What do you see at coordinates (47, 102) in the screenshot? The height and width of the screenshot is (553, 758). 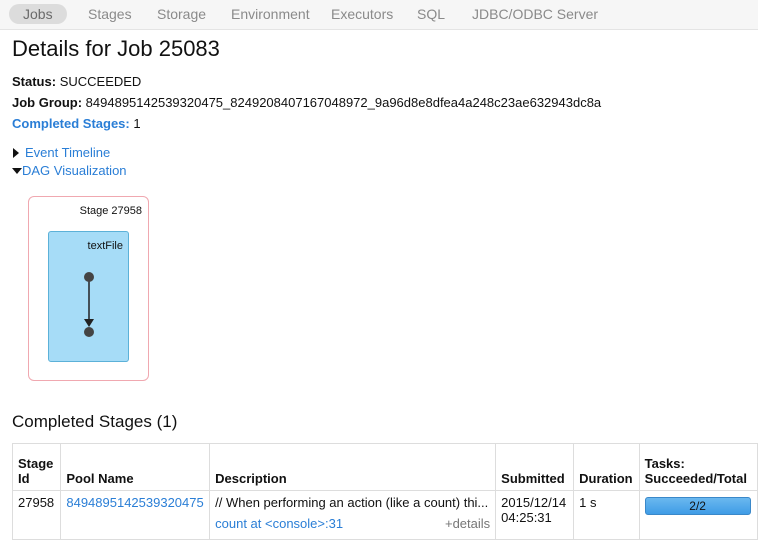 I see `job-group-label: Job Group:` at bounding box center [47, 102].